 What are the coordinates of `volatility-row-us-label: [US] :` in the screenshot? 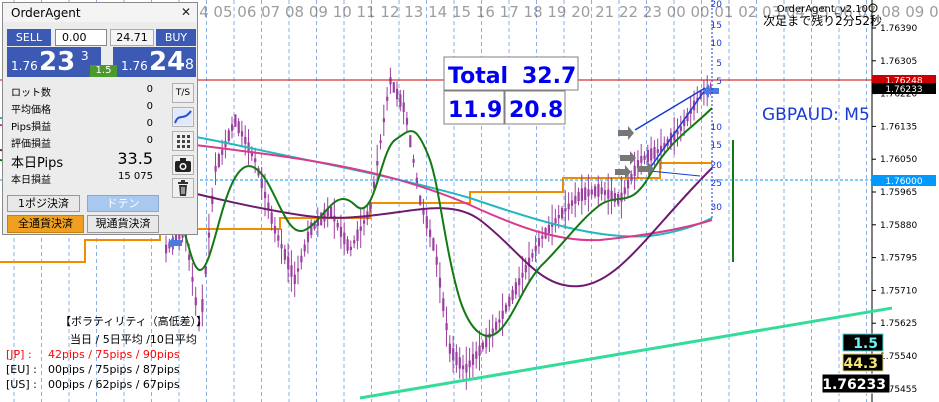 It's located at (21, 384).